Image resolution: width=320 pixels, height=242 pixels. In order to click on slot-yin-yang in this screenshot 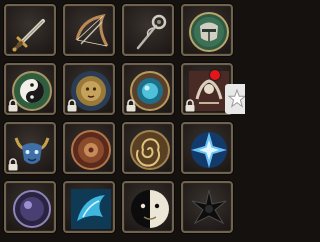, I will do `click(30, 89)`.